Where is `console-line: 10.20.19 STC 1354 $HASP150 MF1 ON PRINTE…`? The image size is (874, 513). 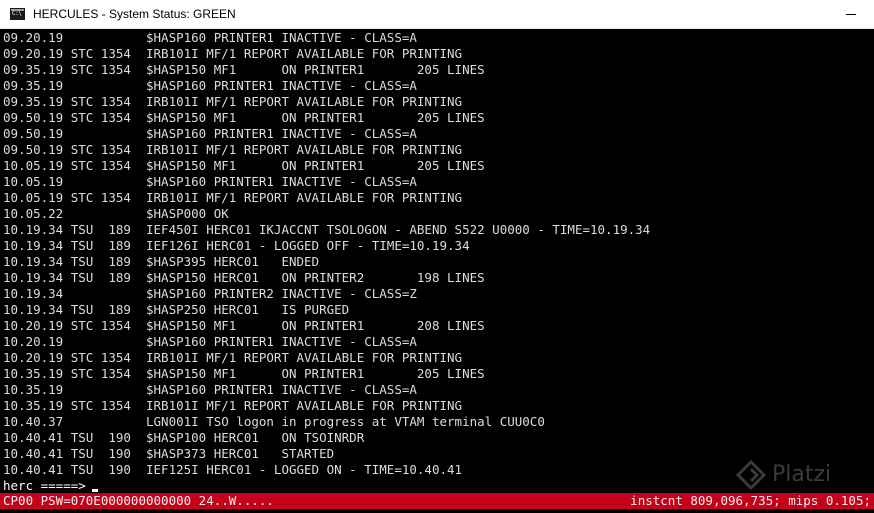 console-line: 10.20.19 STC 1354 $HASP150 MF1 ON PRINTE… is located at coordinates (244, 325).